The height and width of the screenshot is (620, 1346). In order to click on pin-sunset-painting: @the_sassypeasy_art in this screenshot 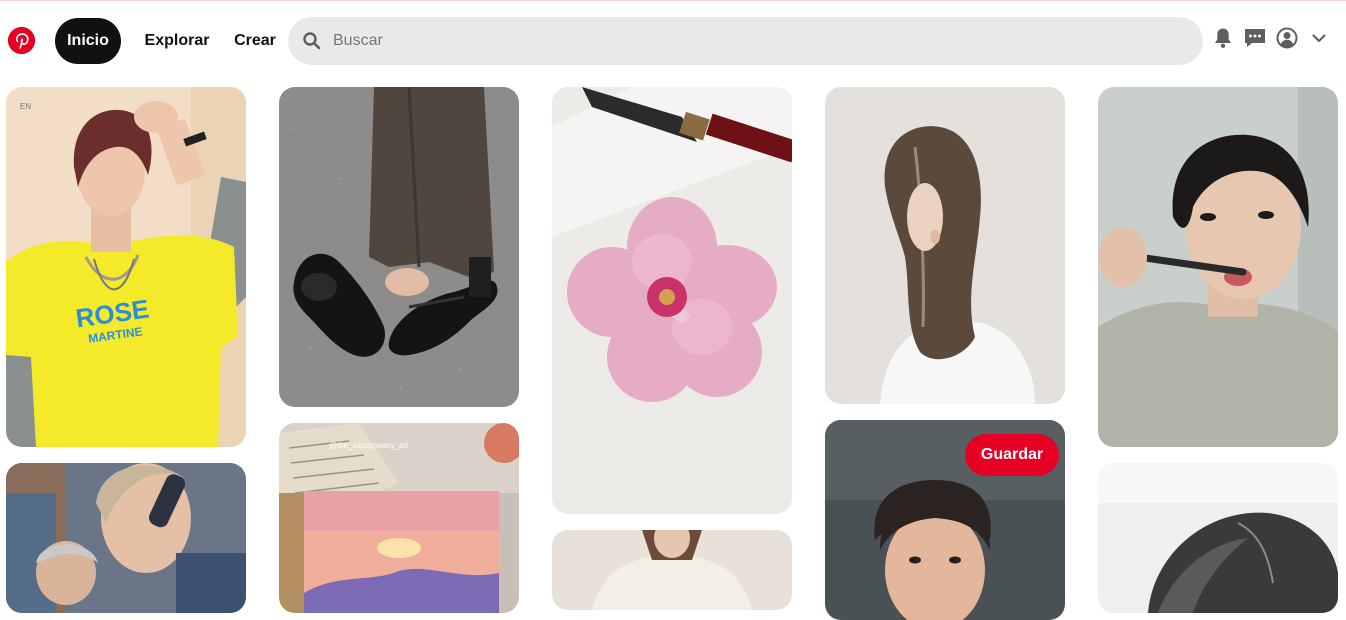, I will do `click(399, 518)`.